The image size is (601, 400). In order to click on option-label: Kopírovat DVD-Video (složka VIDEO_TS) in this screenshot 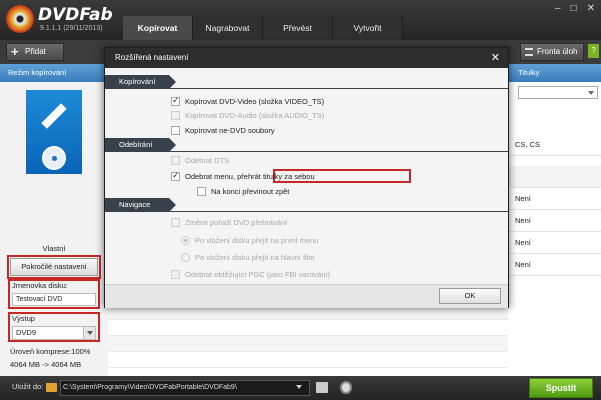, I will do `click(255, 101)`.